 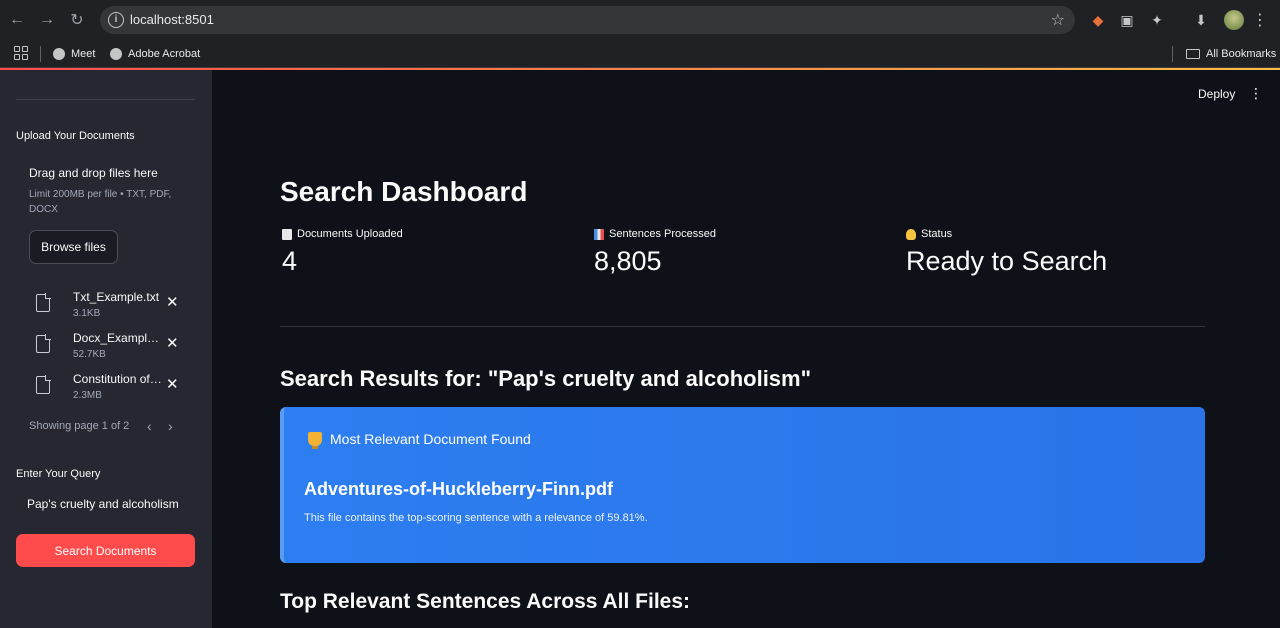 What do you see at coordinates (350, 234) in the screenshot?
I see `metric-label: Documents Uploaded` at bounding box center [350, 234].